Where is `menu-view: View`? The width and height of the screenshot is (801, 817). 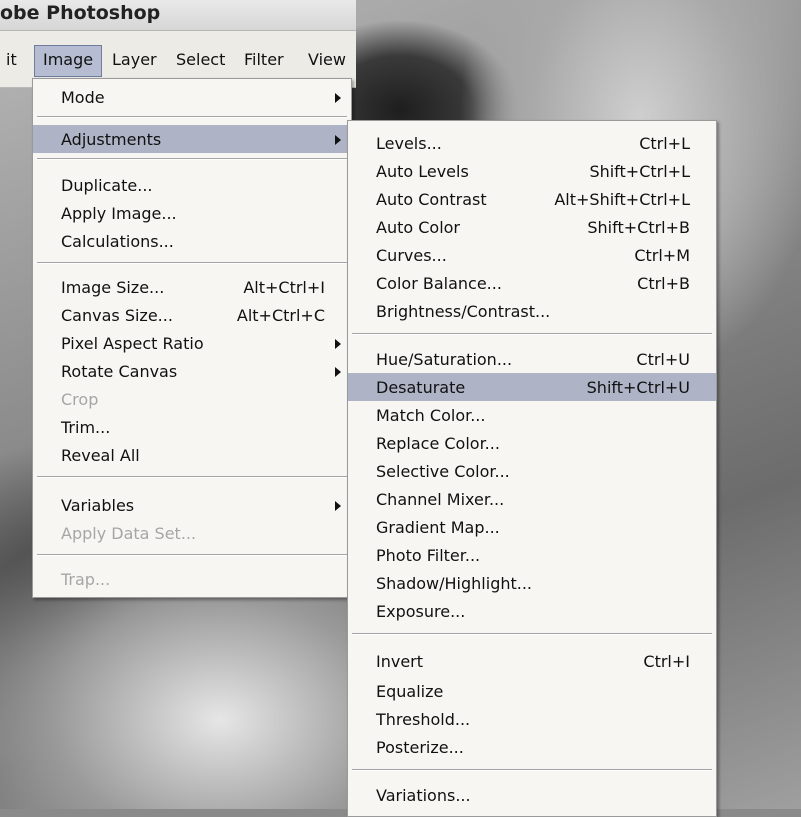 menu-view: View is located at coordinates (327, 60).